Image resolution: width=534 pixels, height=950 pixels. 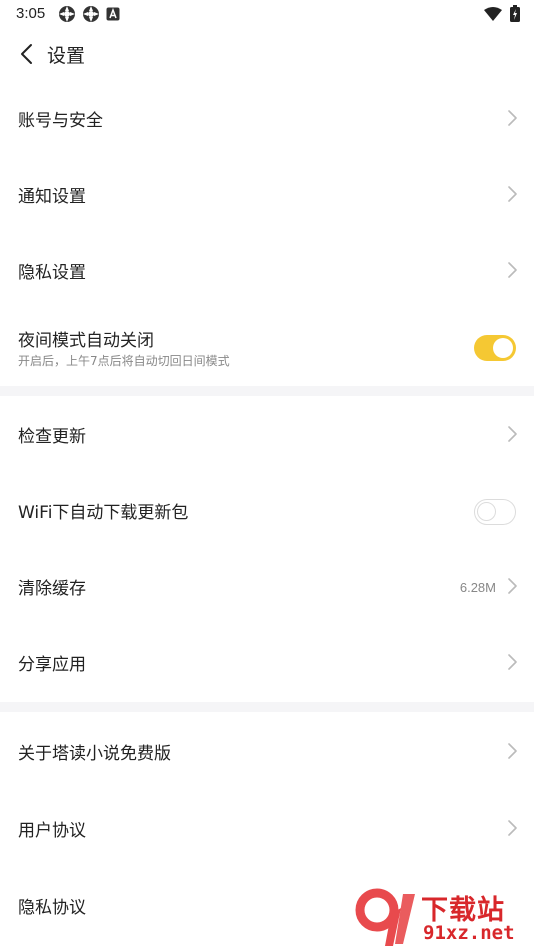 I want to click on check-update-label: 检查更新, so click(x=52, y=437).